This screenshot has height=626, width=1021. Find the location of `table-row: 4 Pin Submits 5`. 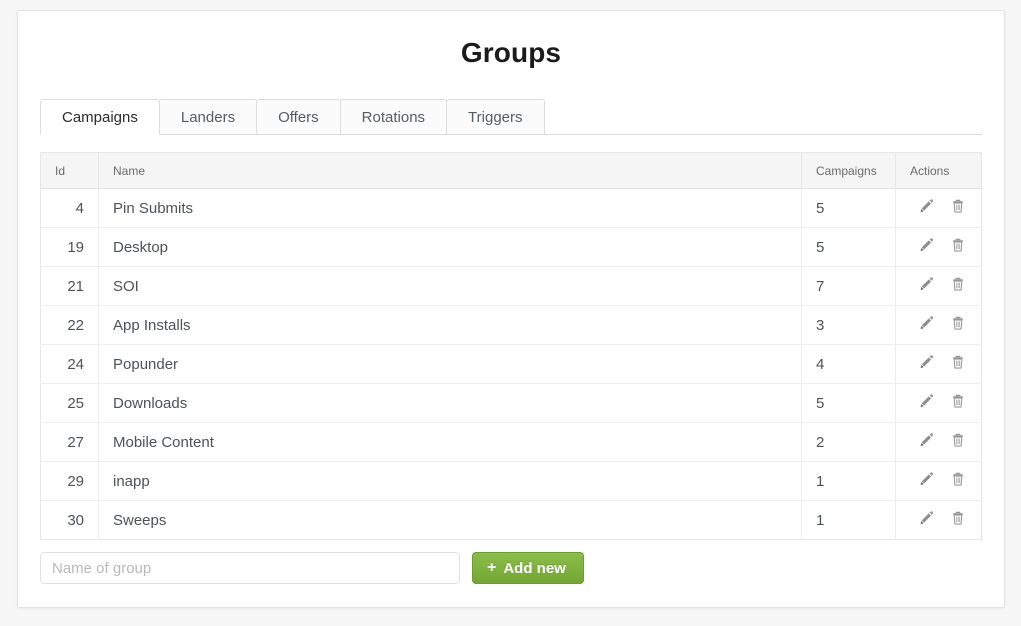

table-row: 4 Pin Submits 5 is located at coordinates (511, 208).